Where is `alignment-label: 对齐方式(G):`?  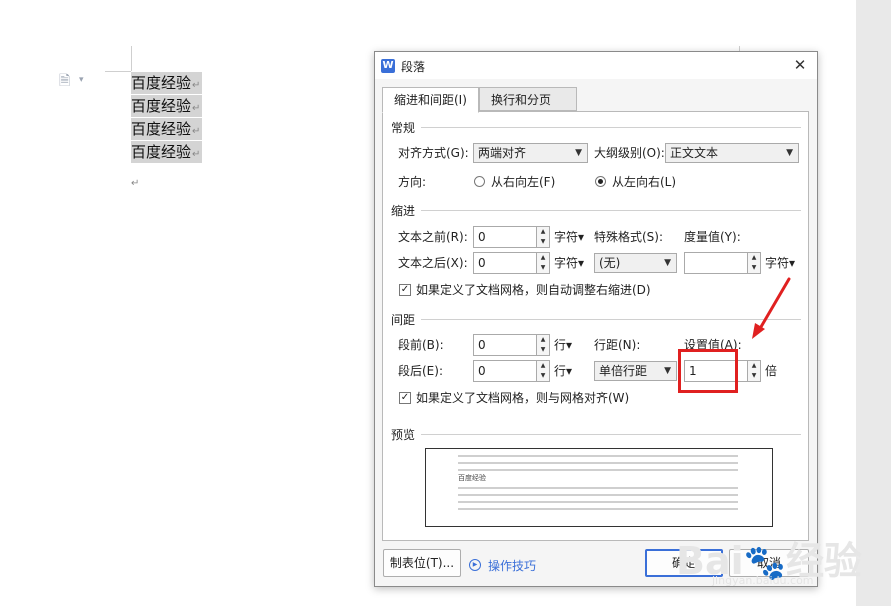 alignment-label: 对齐方式(G): is located at coordinates (433, 153).